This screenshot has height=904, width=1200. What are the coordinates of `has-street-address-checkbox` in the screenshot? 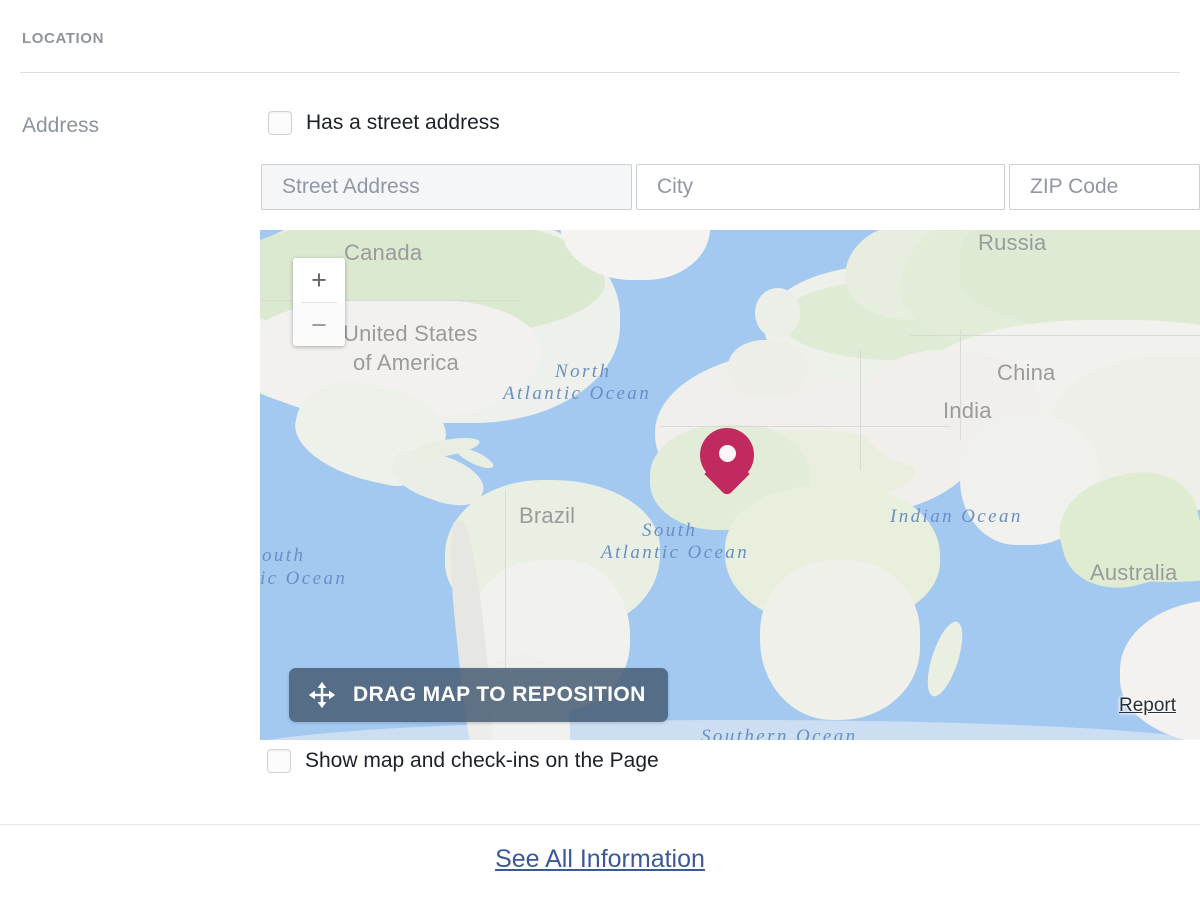 It's located at (280, 123).